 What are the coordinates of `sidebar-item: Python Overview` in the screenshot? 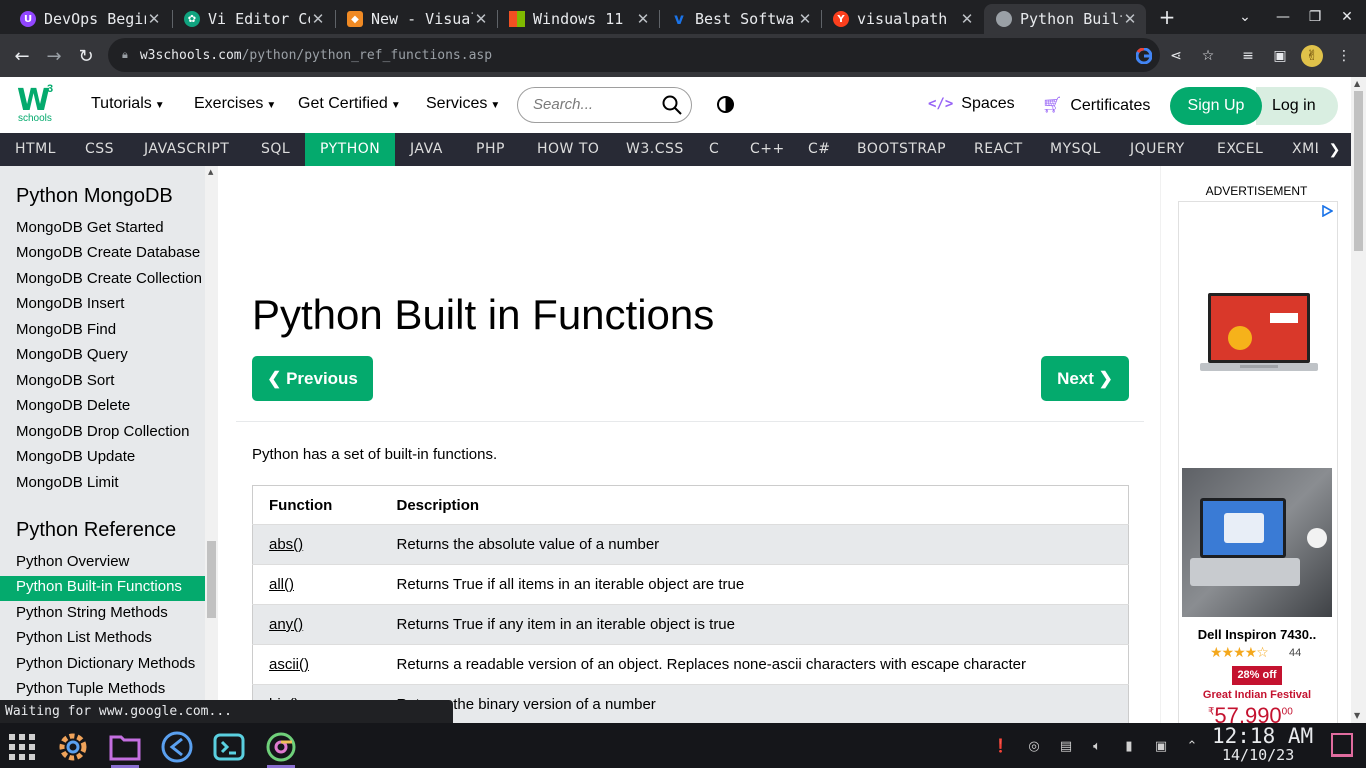 It's located at (102, 563).